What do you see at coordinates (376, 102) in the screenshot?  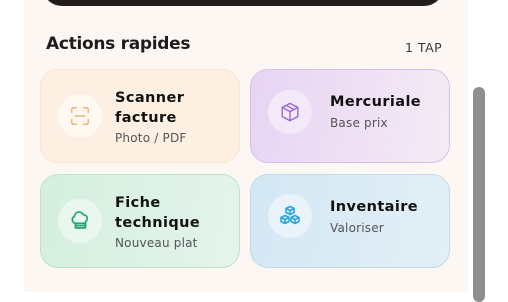 I see `card-title: Mercuriale` at bounding box center [376, 102].